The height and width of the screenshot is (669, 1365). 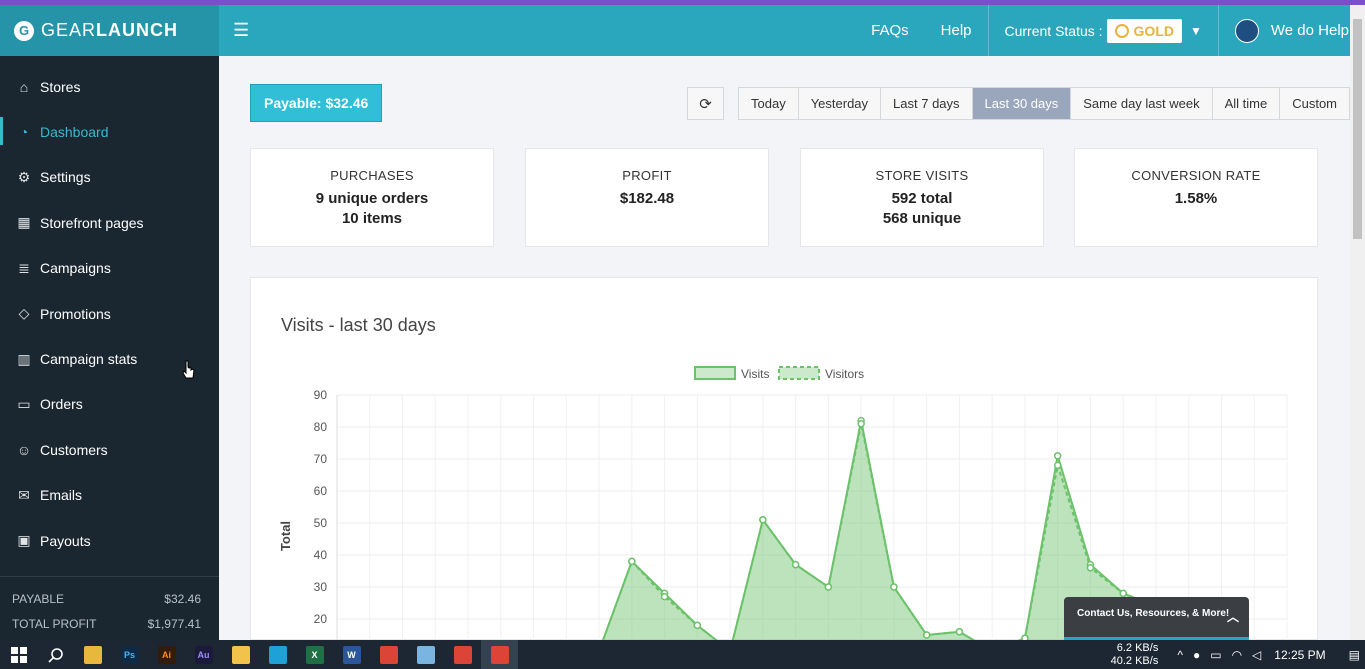 I want to click on users-icon: ☺, so click(x=24, y=449).